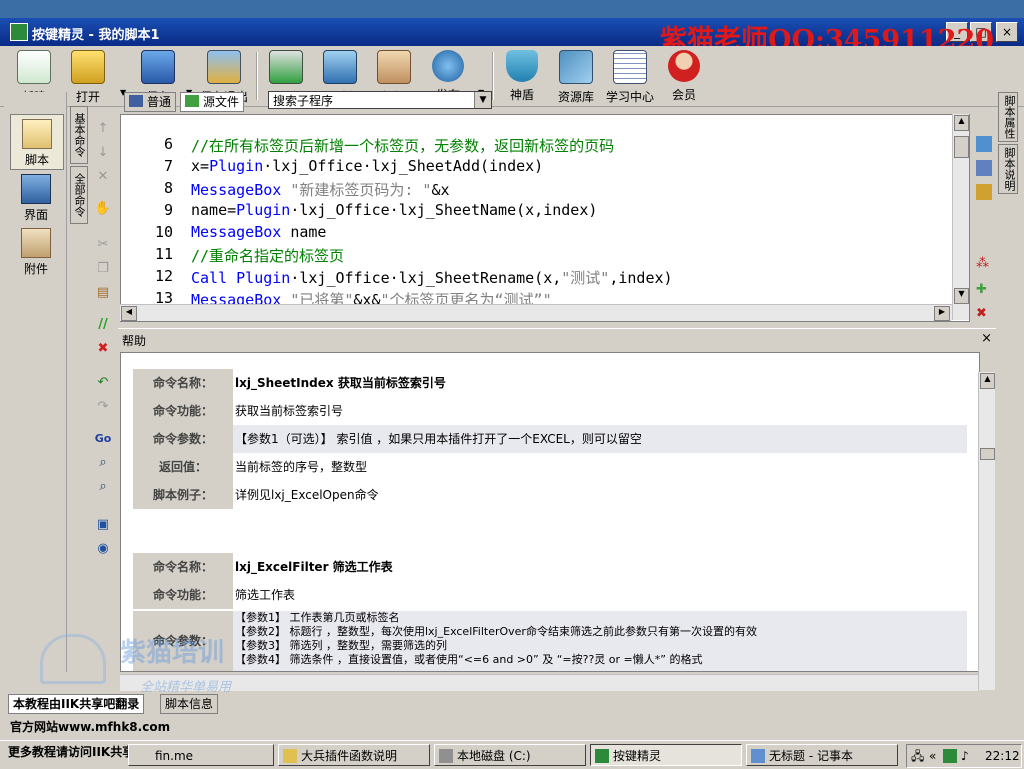 The image size is (1024, 769). Describe the element at coordinates (522, 66) in the screenshot. I see `shield-icon` at that location.